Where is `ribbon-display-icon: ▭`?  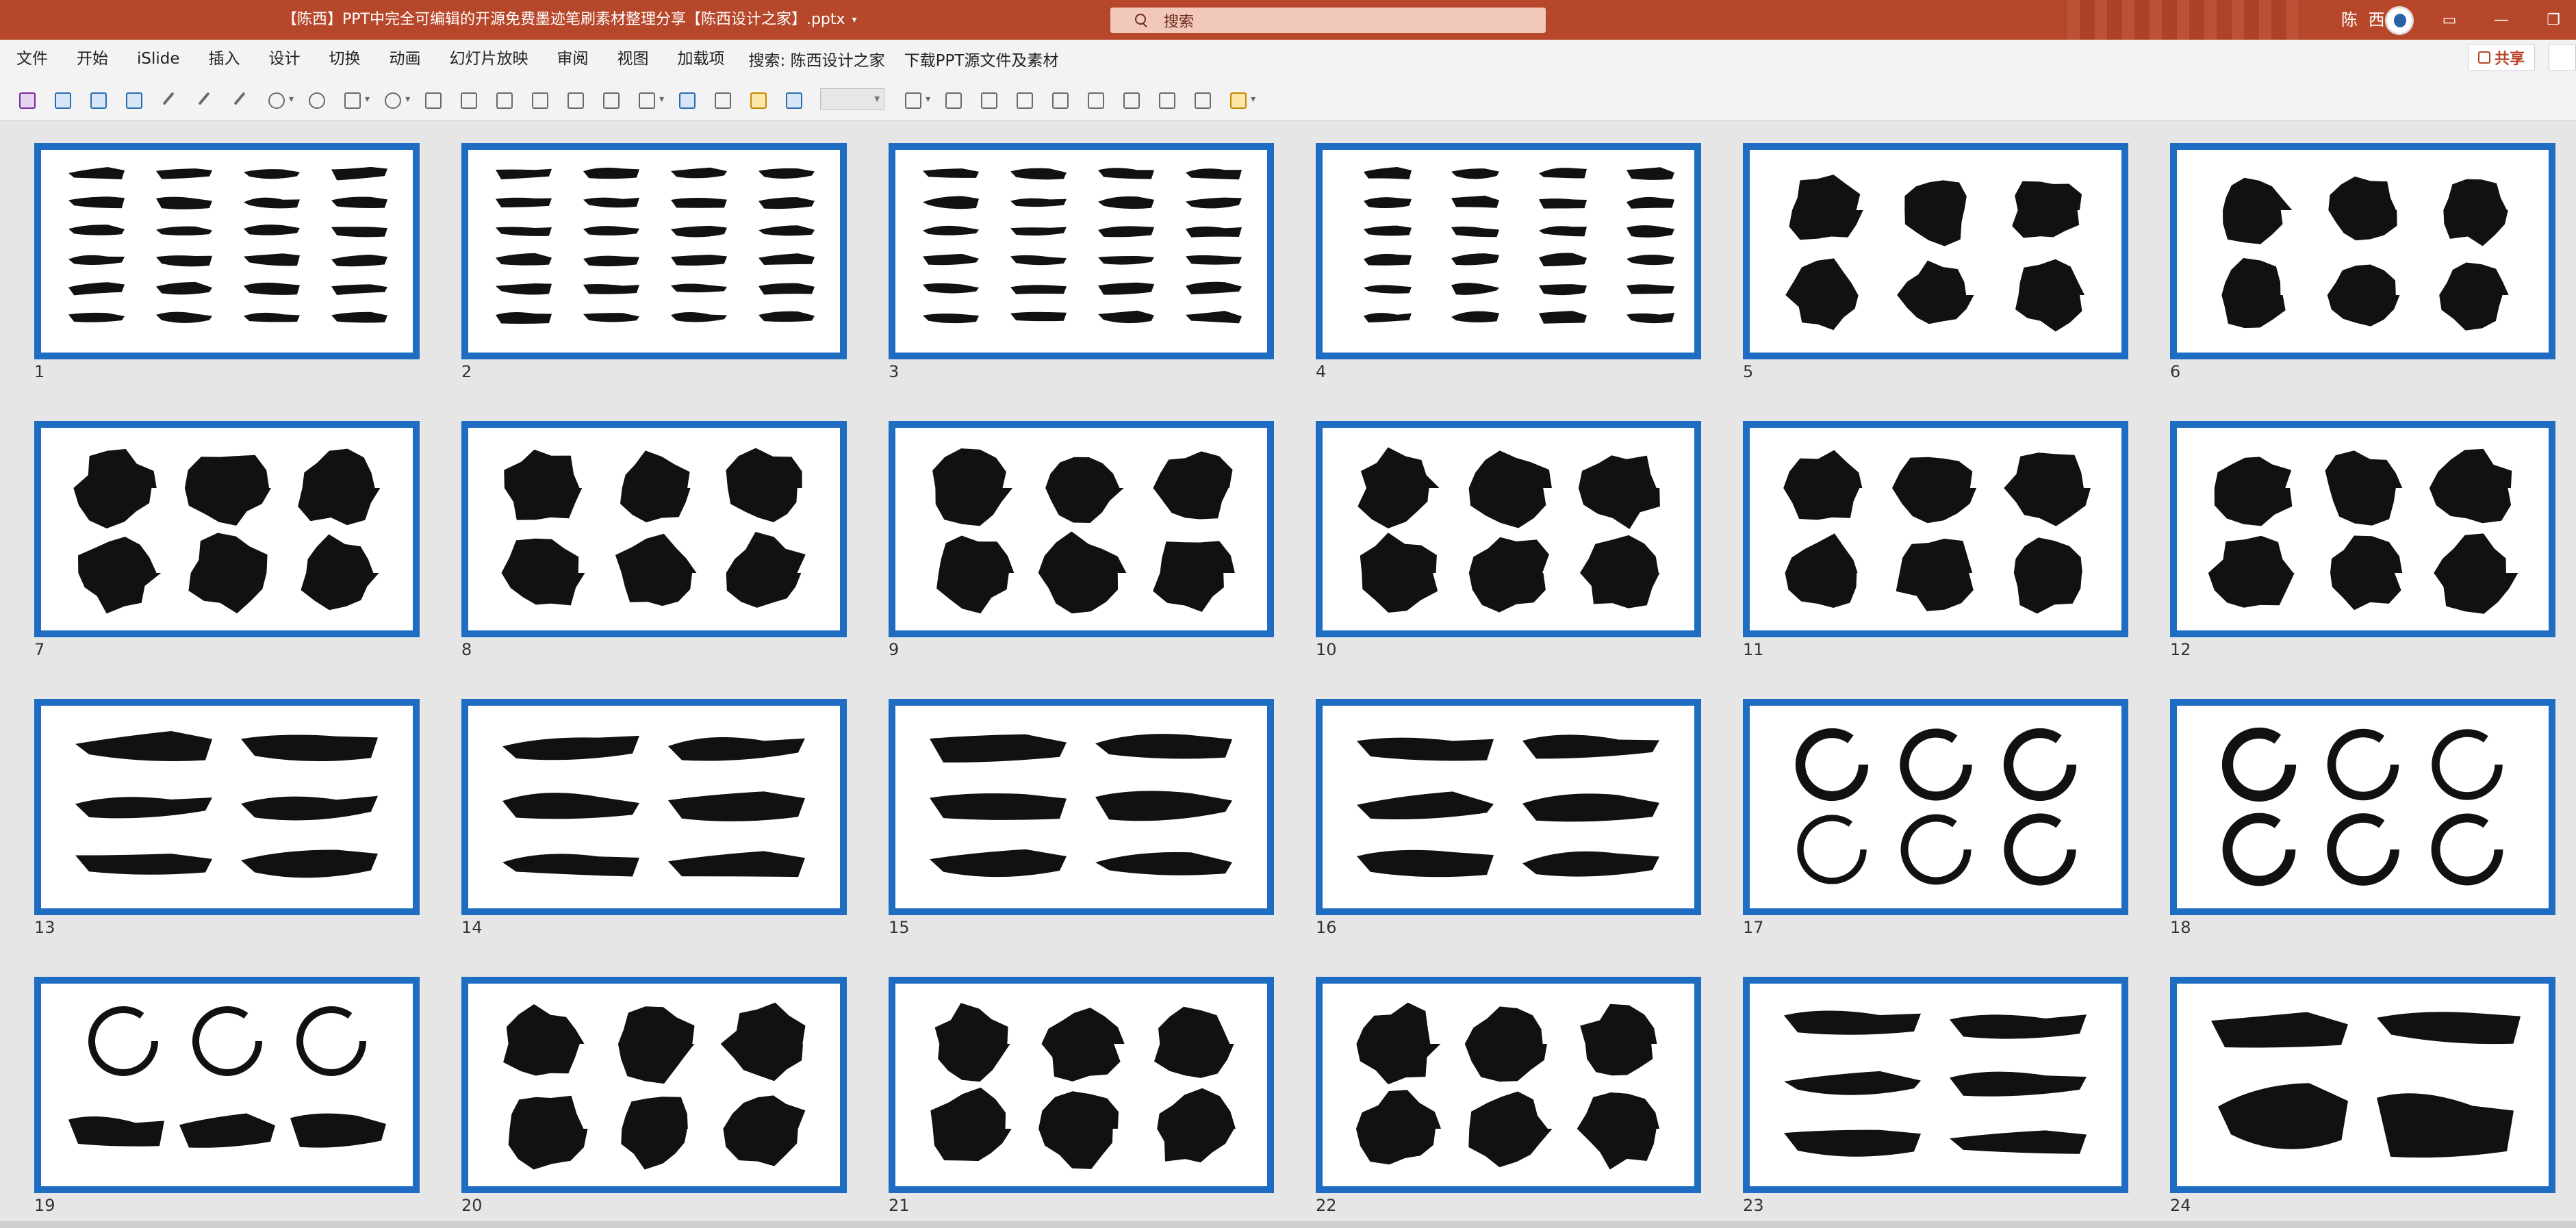 ribbon-display-icon: ▭ is located at coordinates (2449, 20).